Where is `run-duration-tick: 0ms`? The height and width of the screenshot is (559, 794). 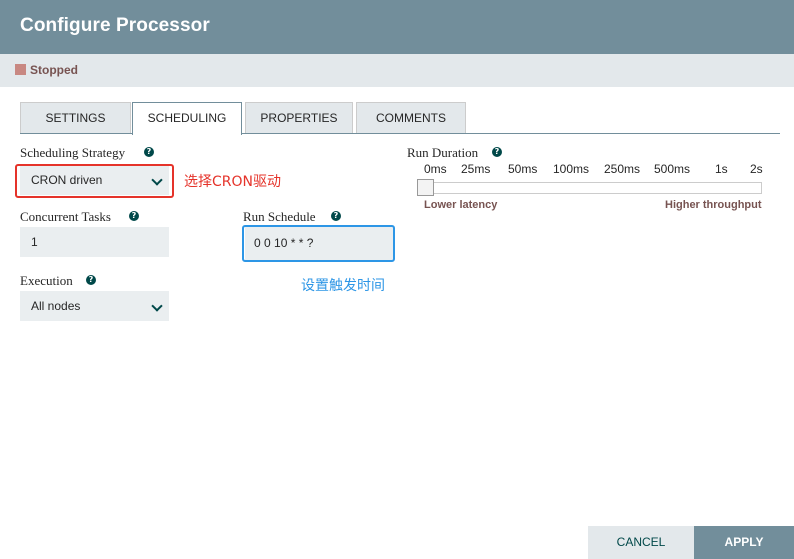
run-duration-tick: 0ms is located at coordinates (435, 169).